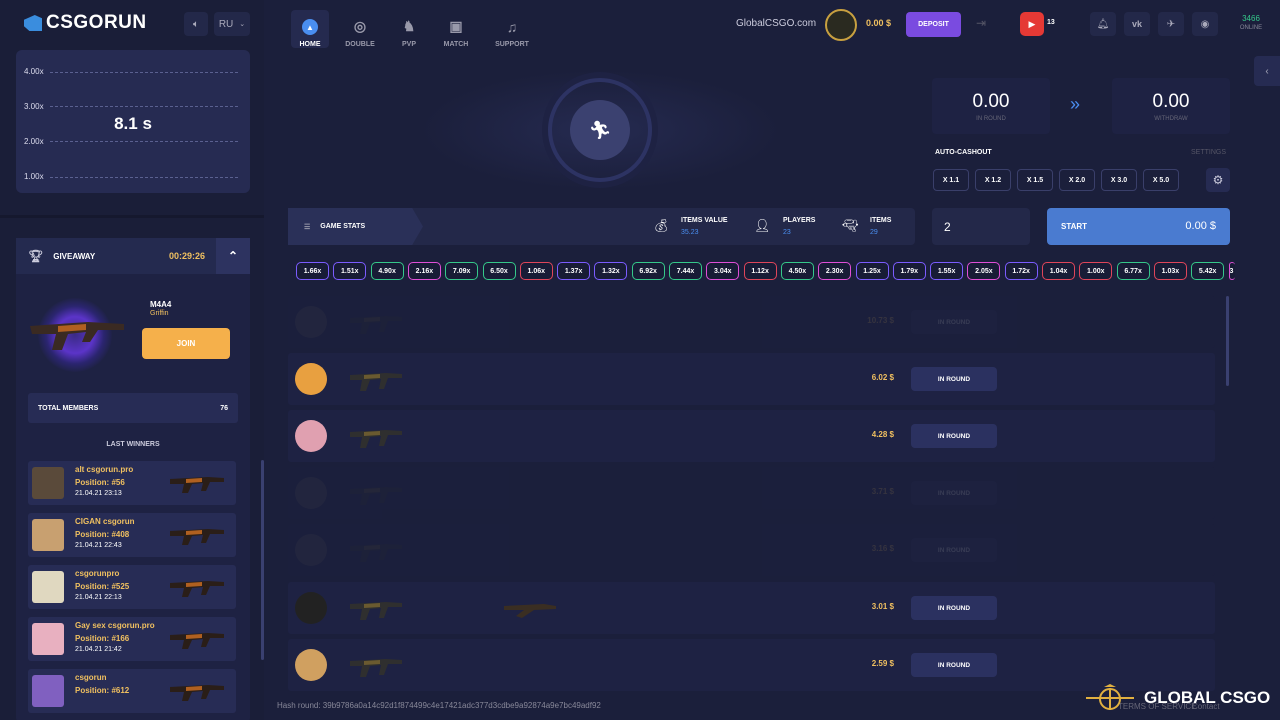 The width and height of the screenshot is (1280, 720). I want to click on telegram-icon: ✈︎, so click(1171, 24).